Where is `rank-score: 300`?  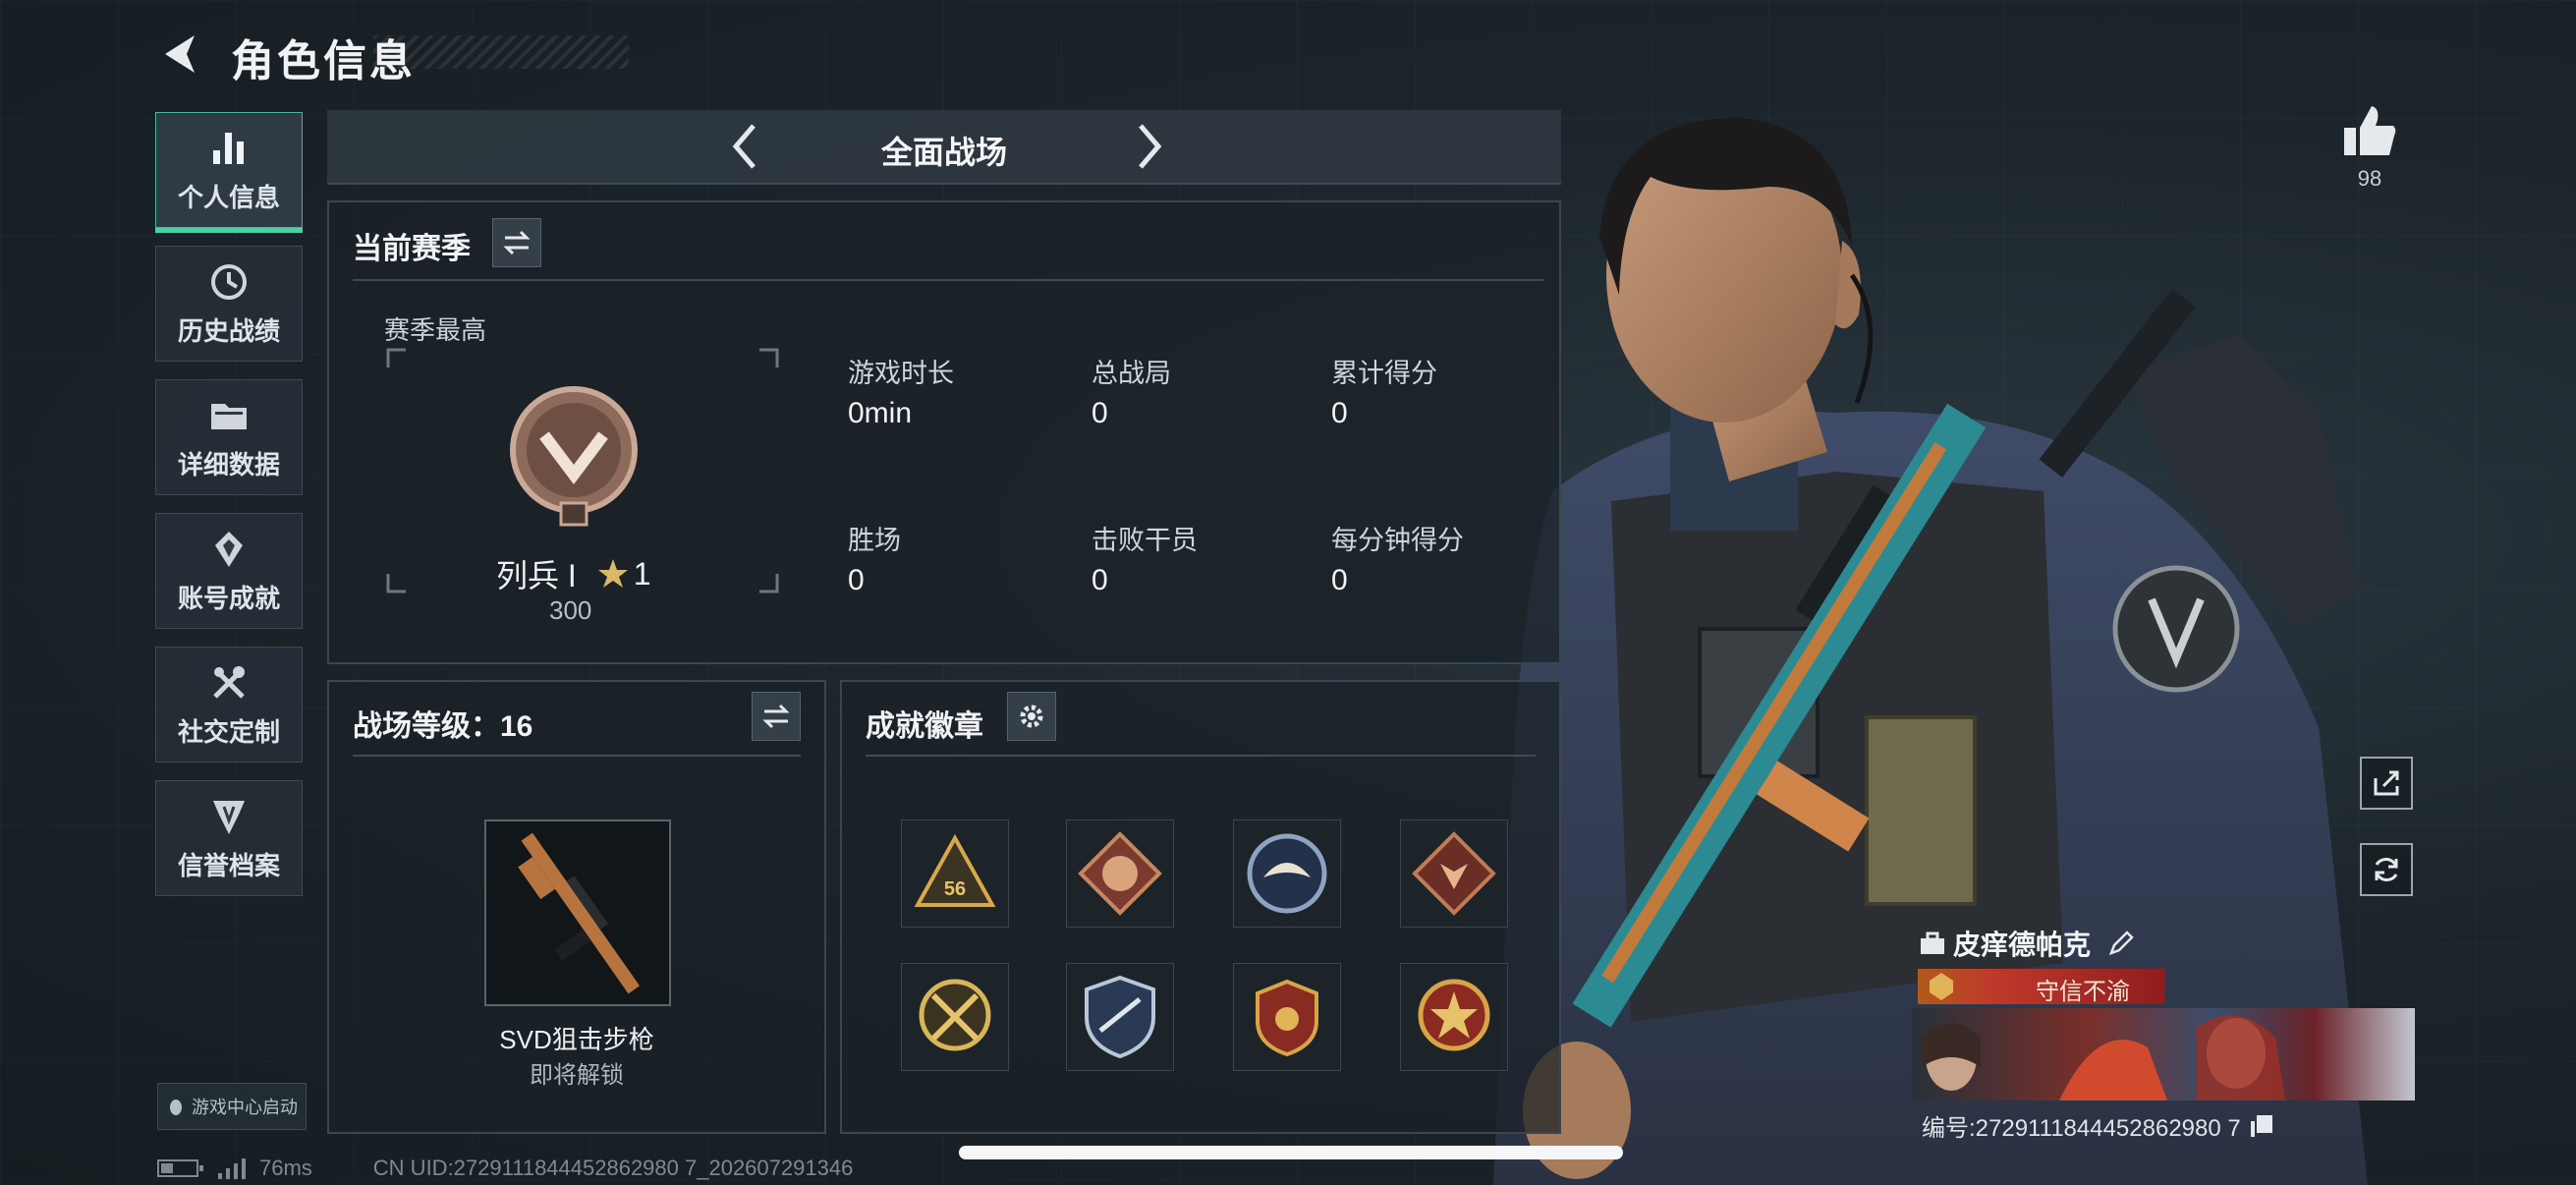
rank-score: 300 is located at coordinates (570, 610).